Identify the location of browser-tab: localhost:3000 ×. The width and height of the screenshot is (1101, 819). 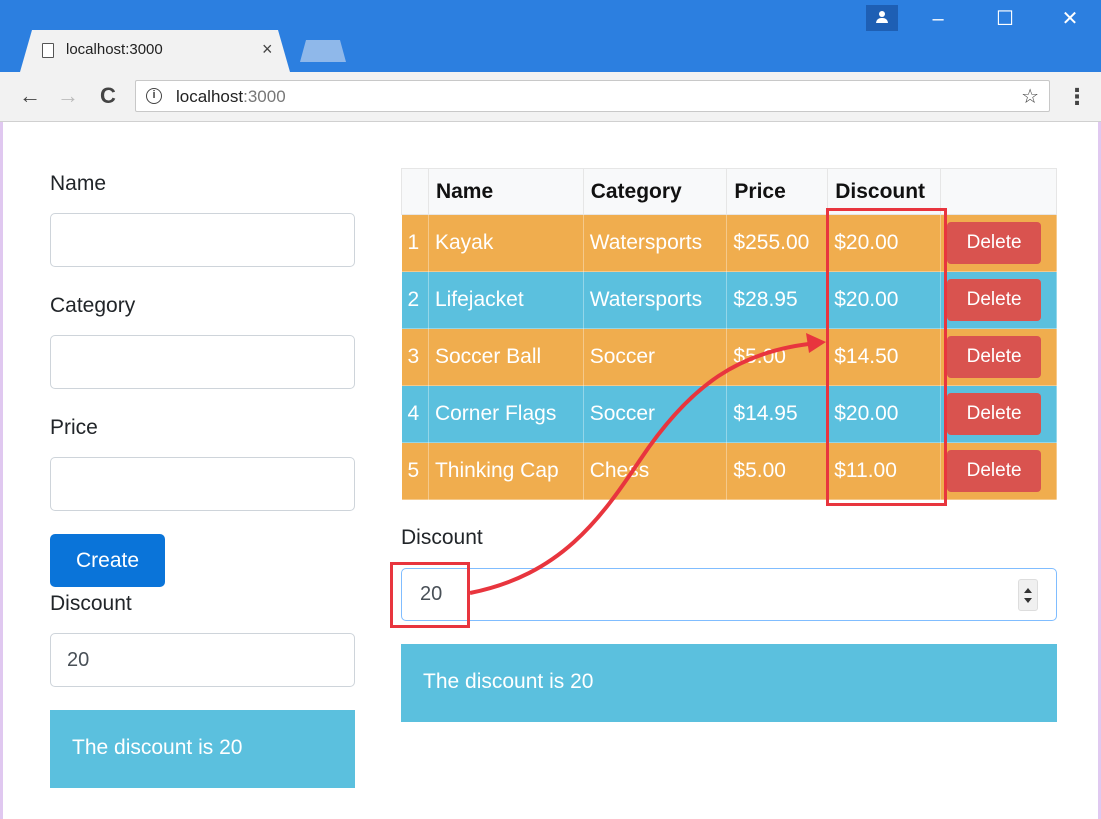
(155, 51).